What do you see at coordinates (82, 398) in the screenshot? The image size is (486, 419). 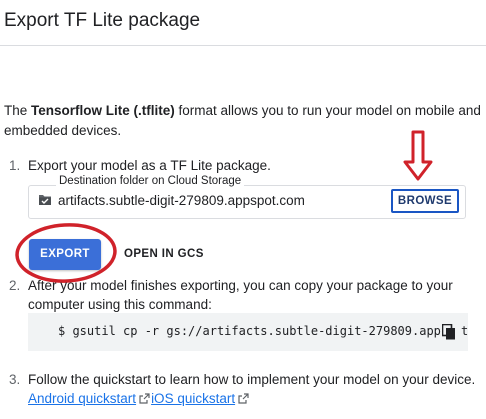 I see `android-quickstart-link: Android quickstart` at bounding box center [82, 398].